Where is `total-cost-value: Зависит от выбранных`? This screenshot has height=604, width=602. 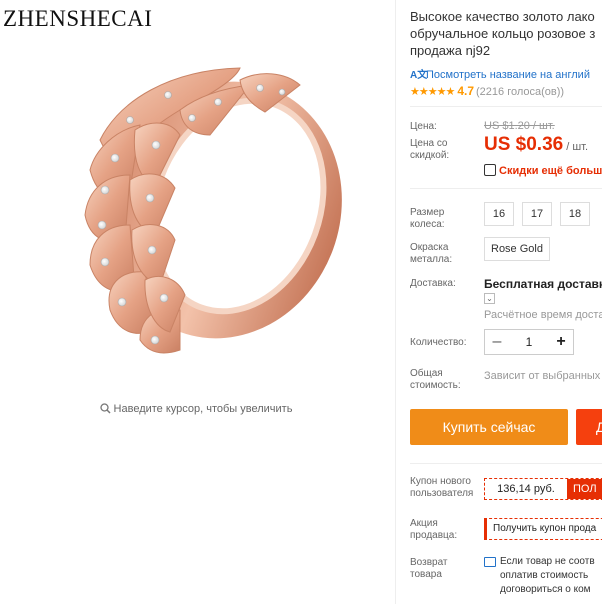
total-cost-value: Зависит от выбранных is located at coordinates (542, 376).